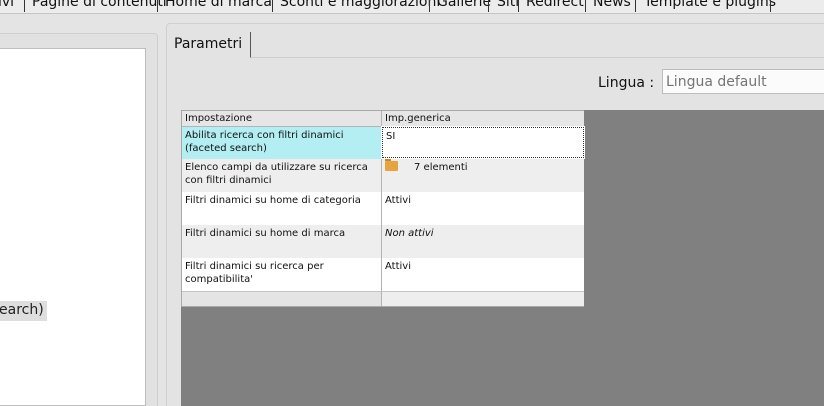 The image size is (824, 406). Describe the element at coordinates (743, 81) in the screenshot. I see `lingua-input` at that location.